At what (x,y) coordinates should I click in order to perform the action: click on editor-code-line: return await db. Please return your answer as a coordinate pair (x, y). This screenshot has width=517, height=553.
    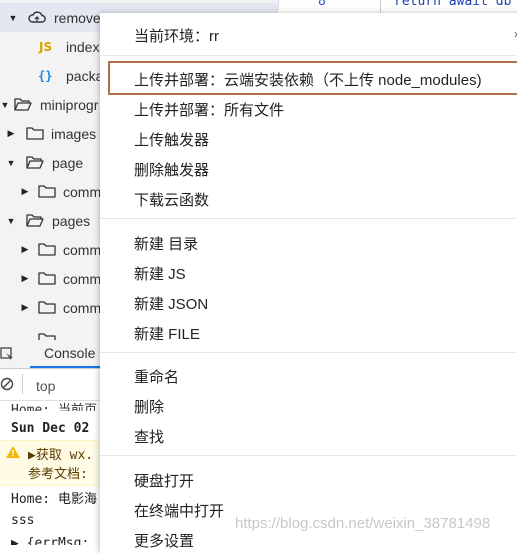
    Looking at the image, I should click on (453, 4).